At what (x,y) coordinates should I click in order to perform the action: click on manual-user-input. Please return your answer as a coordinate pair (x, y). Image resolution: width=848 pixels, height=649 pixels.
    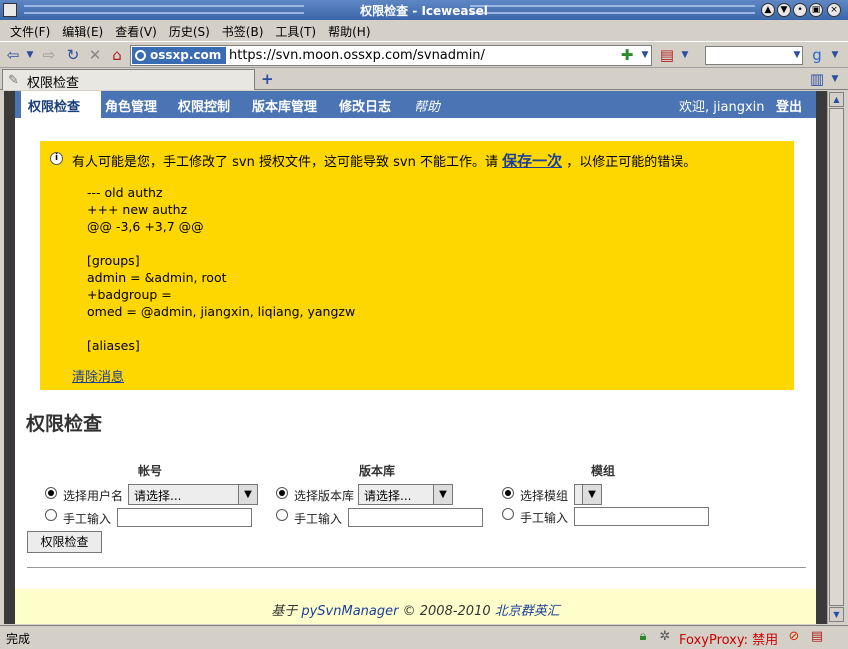
    Looking at the image, I should click on (184, 517).